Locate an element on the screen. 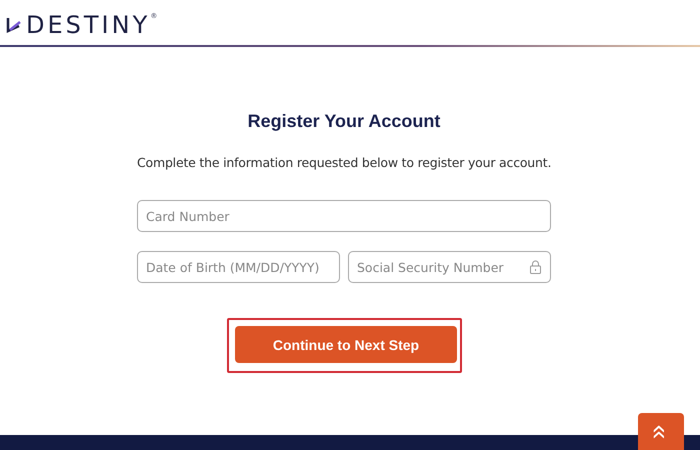 The width and height of the screenshot is (700, 450). form-title: Register Your Account is located at coordinates (344, 121).